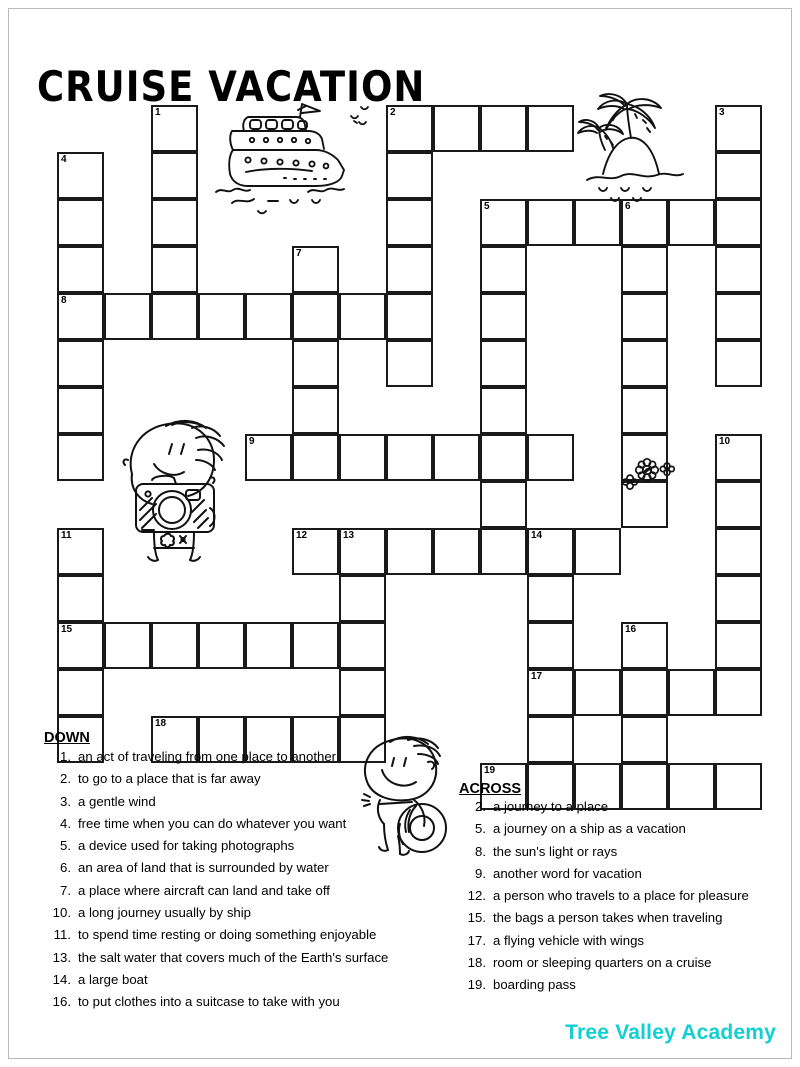  What do you see at coordinates (490, 789) in the screenshot?
I see `across-clues-heading: ACROSS` at bounding box center [490, 789].